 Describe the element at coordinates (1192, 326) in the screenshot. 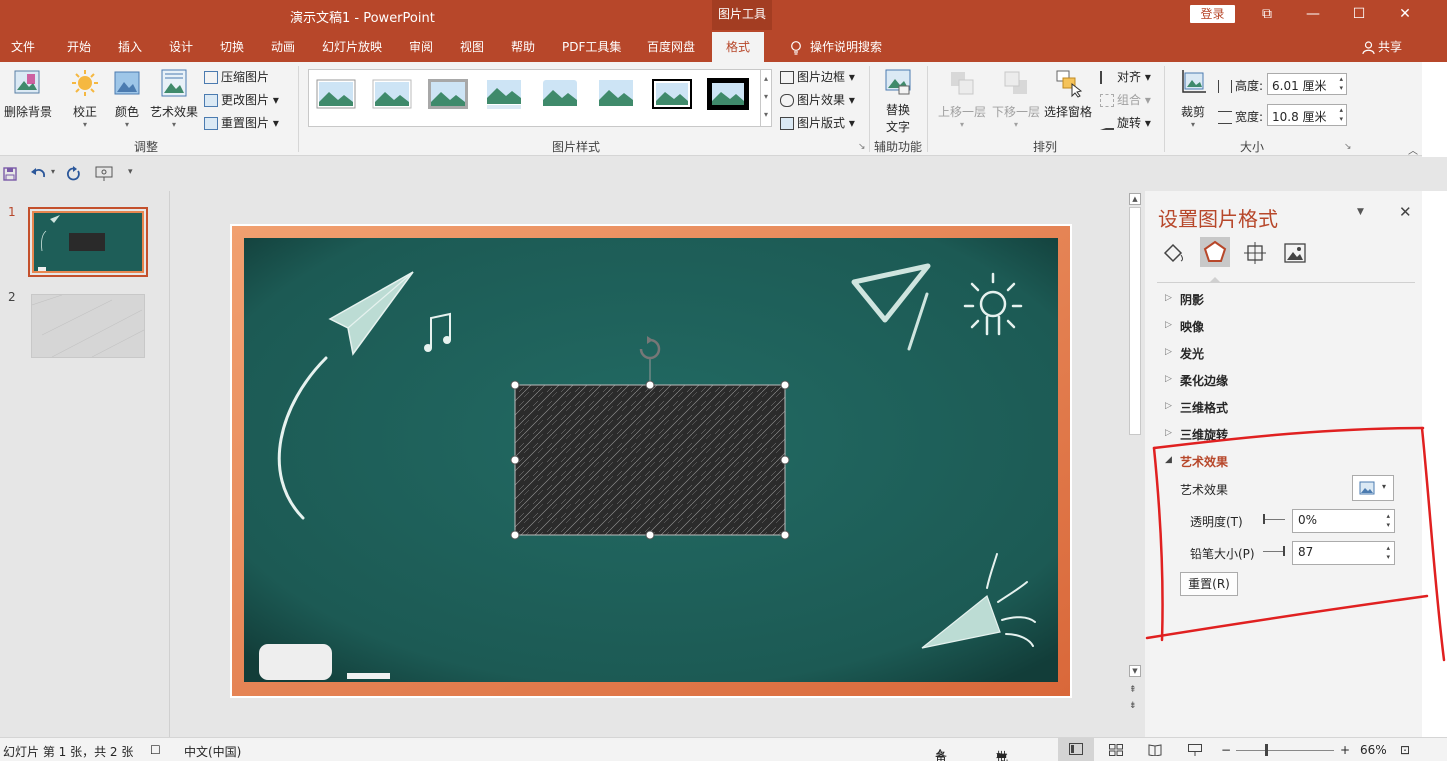

I see `section-reflection: 映像` at that location.